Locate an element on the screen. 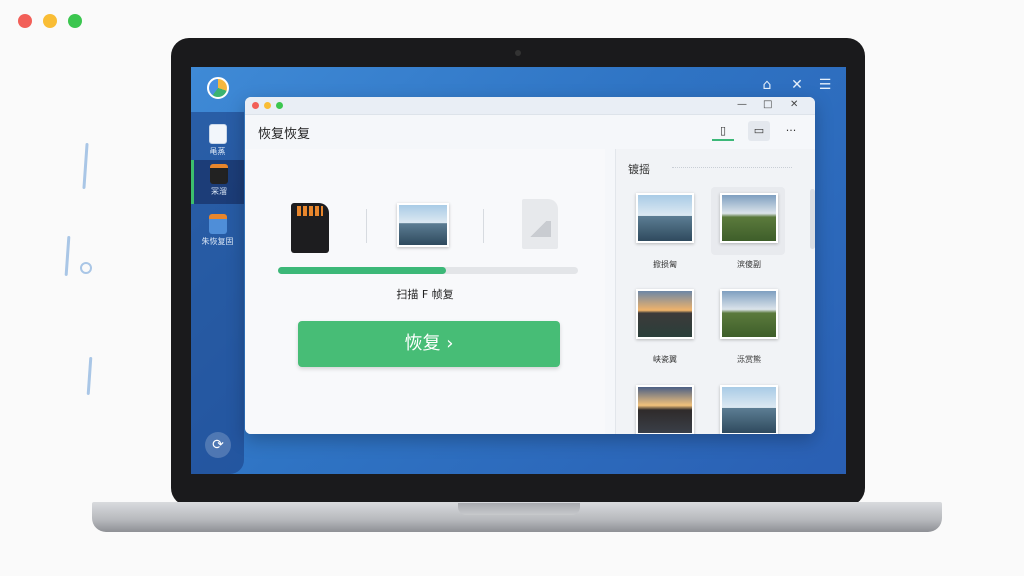  menu-icon: ☰ is located at coordinates (825, 85).